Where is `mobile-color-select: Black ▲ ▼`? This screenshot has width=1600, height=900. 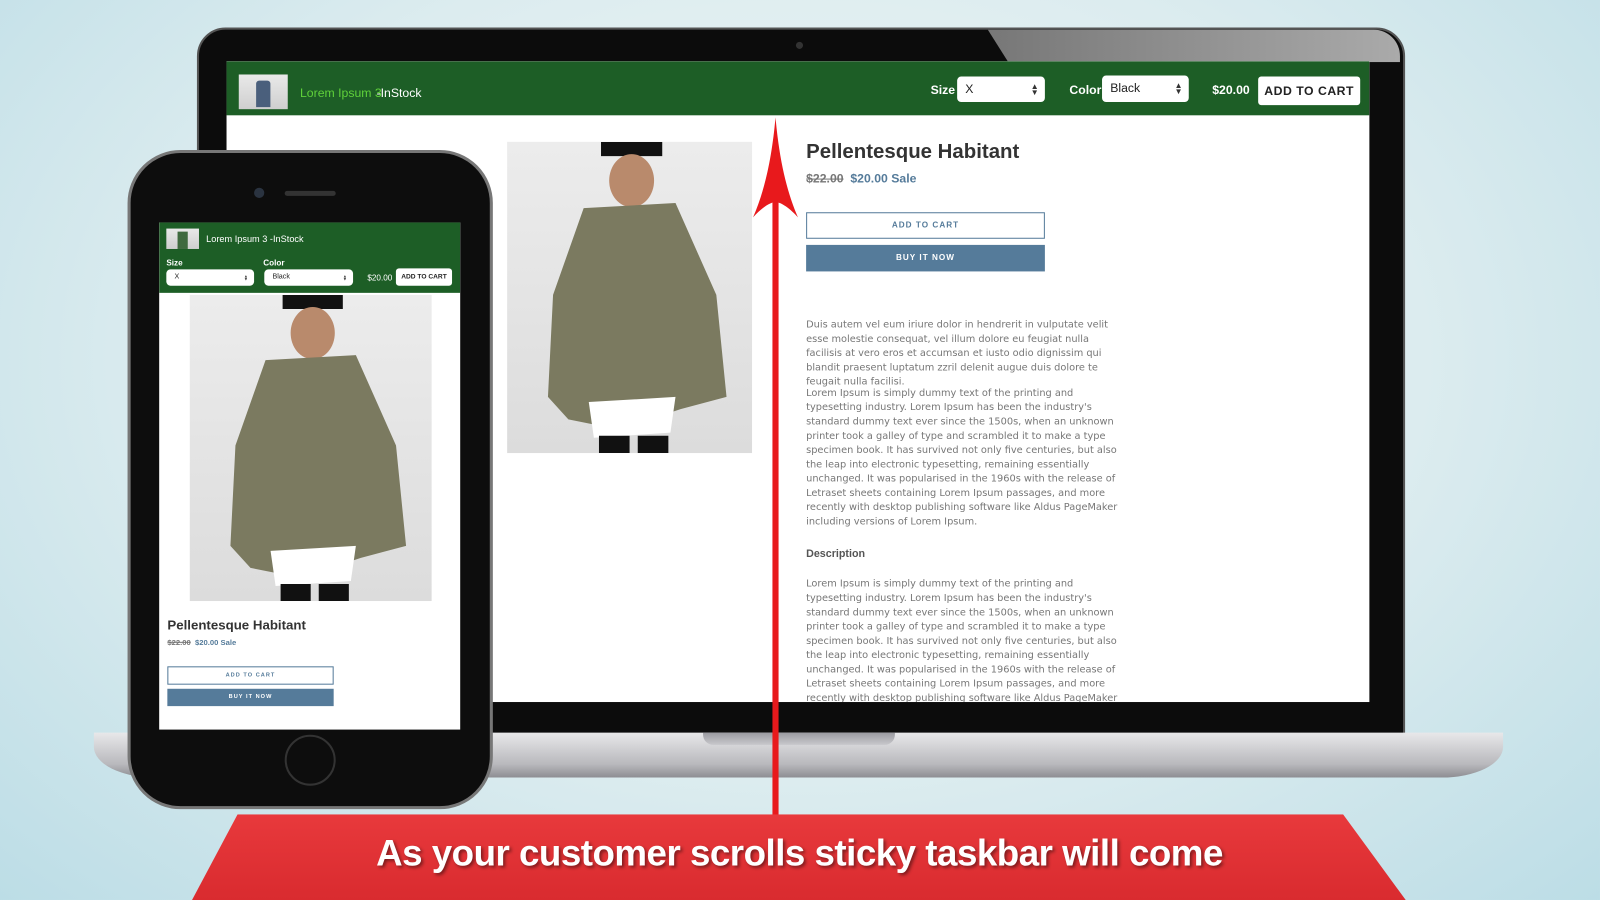 mobile-color-select: Black ▲ ▼ is located at coordinates (309, 277).